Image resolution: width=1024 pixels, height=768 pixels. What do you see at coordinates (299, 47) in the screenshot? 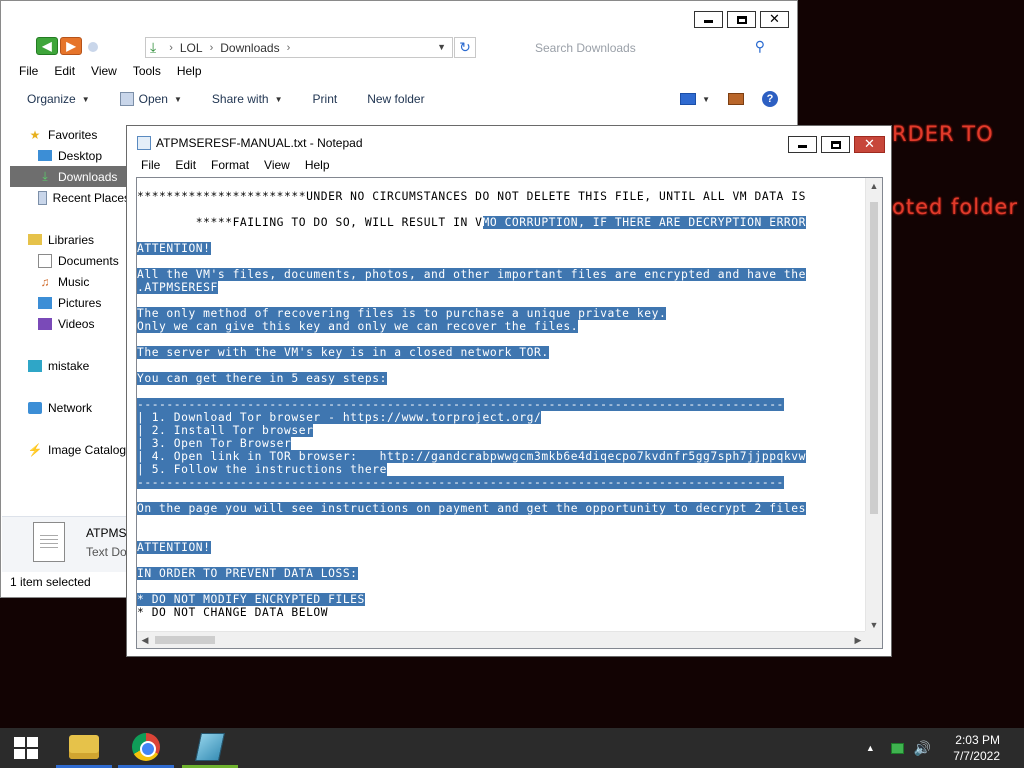
I see `address-bar: ⤓ › LOL › Downloads › ▼` at bounding box center [299, 47].